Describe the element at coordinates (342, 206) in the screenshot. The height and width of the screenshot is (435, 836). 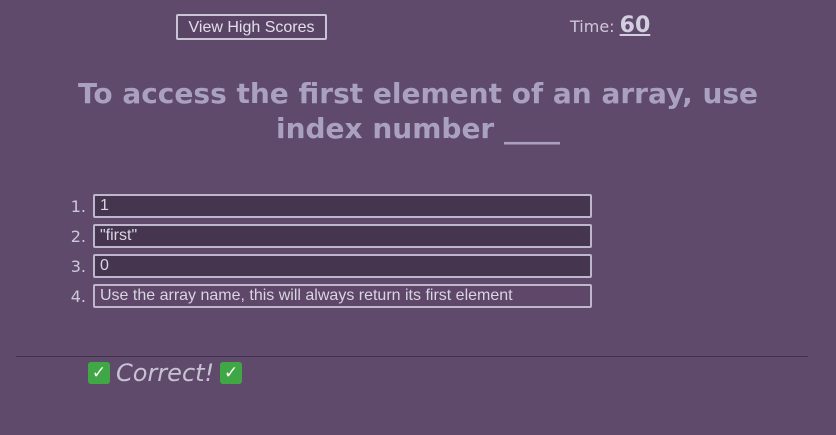
I see `answer-button-1: 1` at that location.